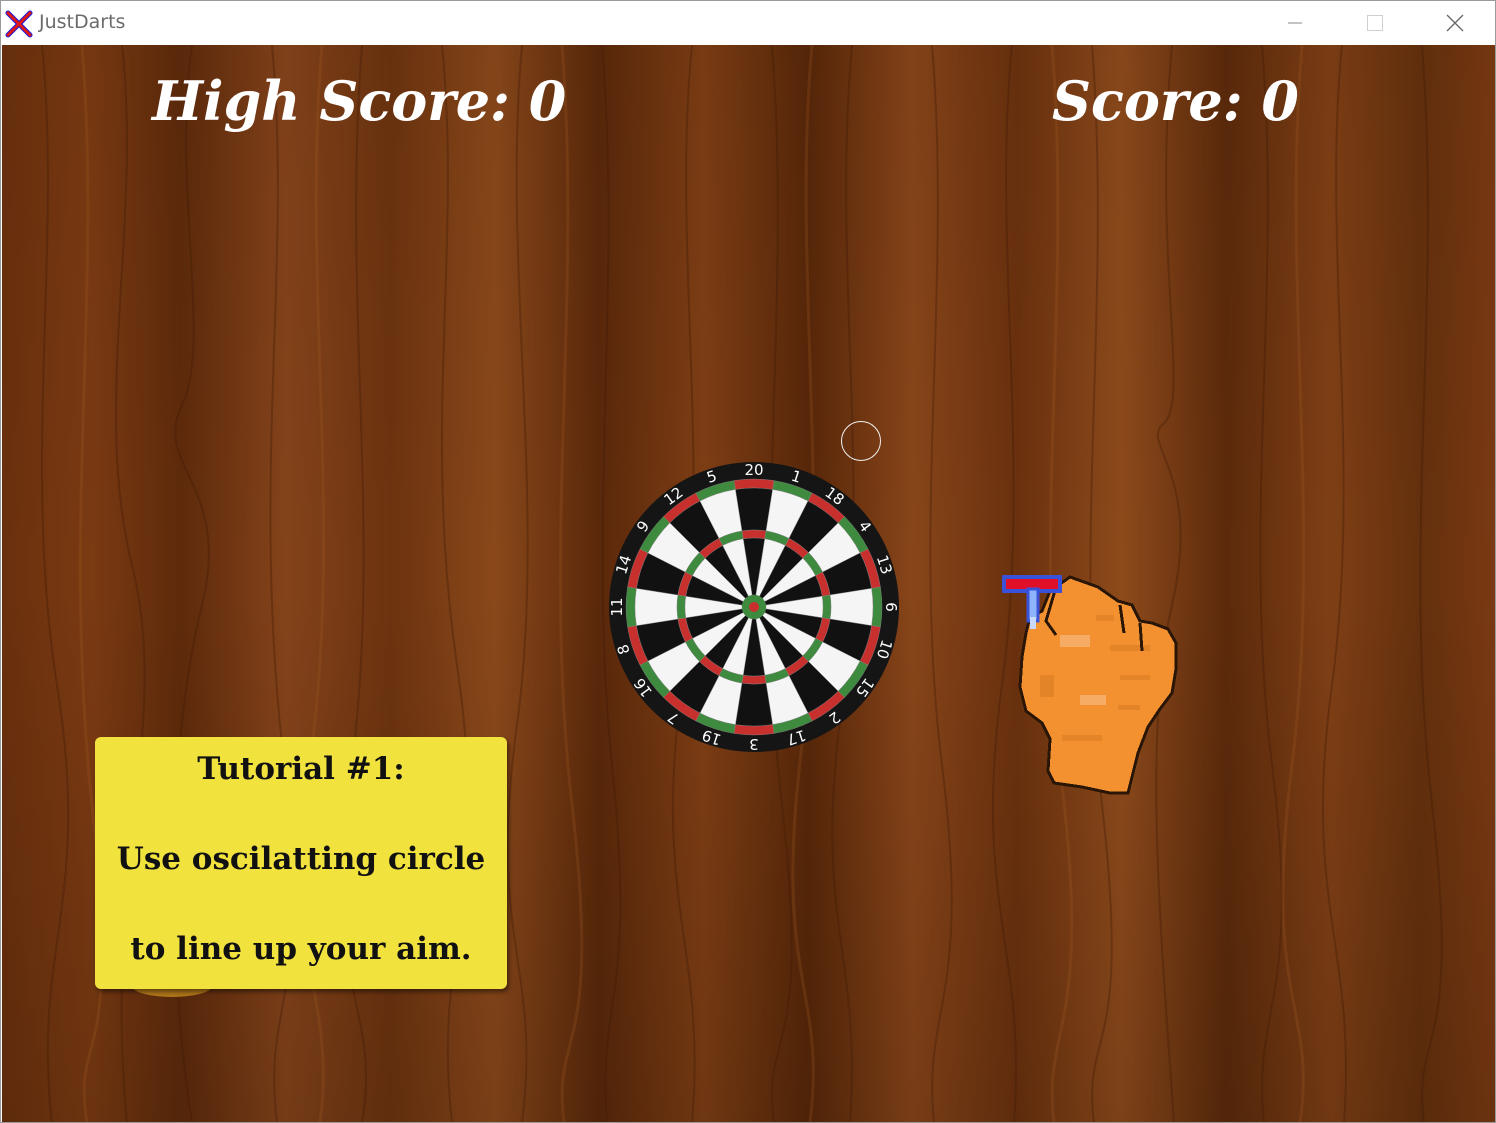 This screenshot has width=1496, height=1123. I want to click on dartboard-number: 6, so click(891, 607).